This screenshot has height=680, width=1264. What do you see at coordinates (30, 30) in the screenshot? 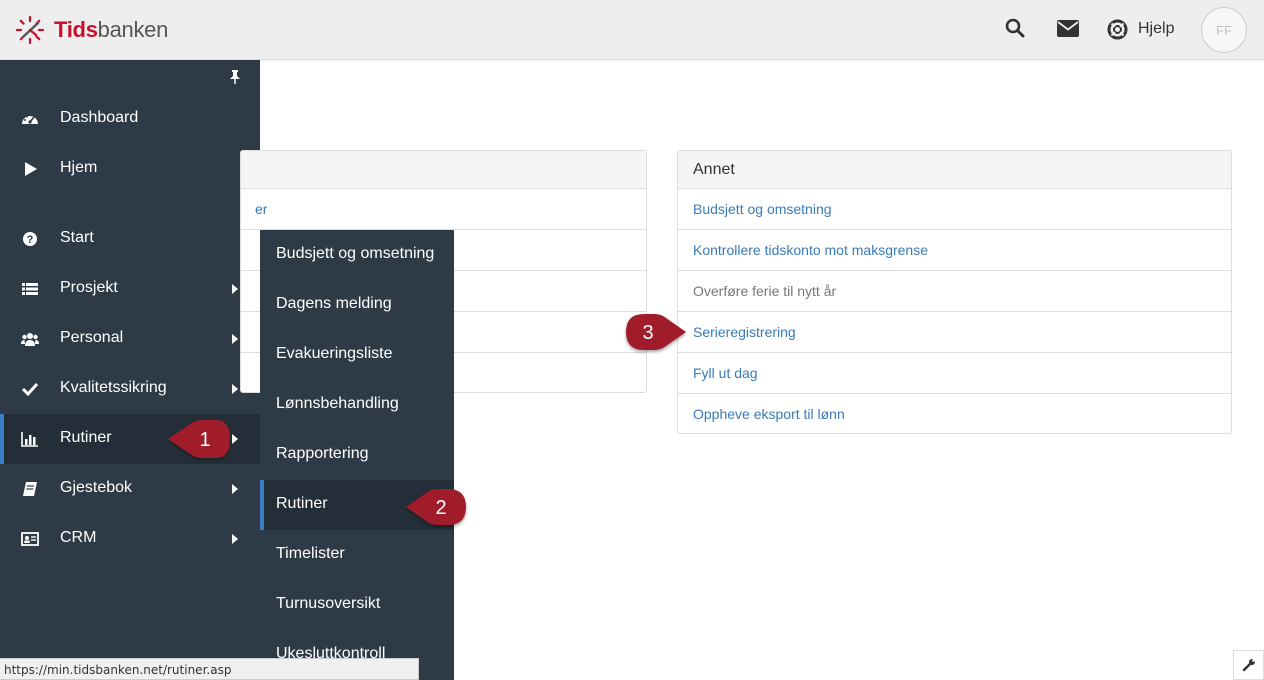
I see `clock-logo-icon` at bounding box center [30, 30].